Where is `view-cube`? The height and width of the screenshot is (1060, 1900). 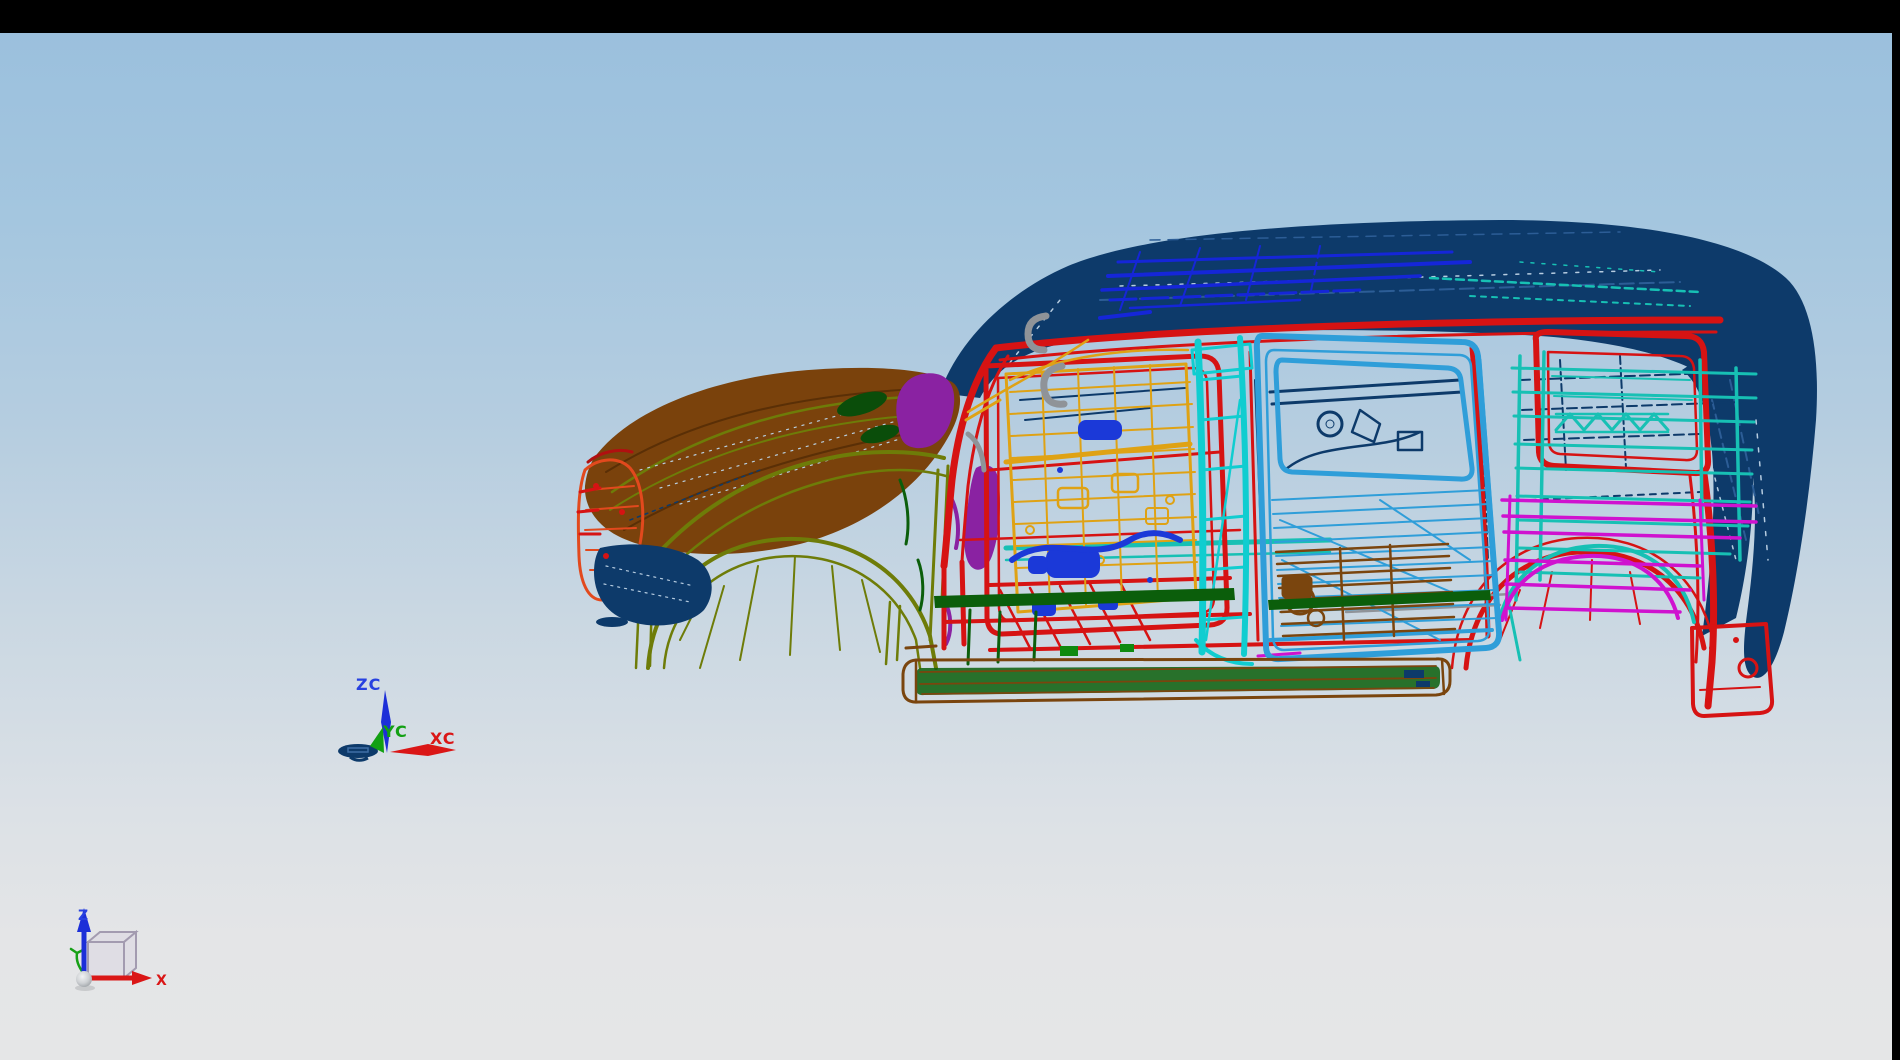
view-cube is located at coordinates (112, 955).